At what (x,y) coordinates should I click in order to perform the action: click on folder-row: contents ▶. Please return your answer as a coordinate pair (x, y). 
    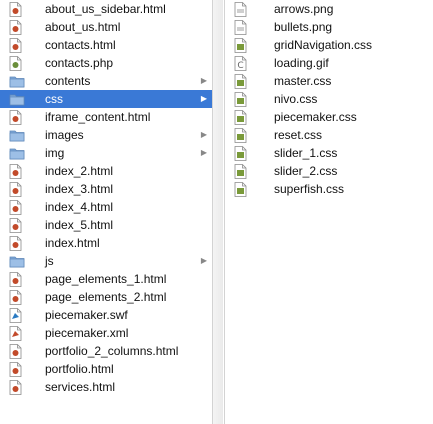
    Looking at the image, I should click on (106, 81).